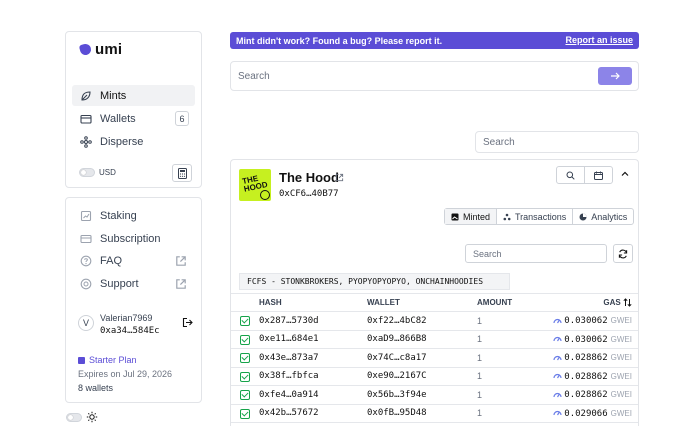  I want to click on disperse-icon, so click(86, 141).